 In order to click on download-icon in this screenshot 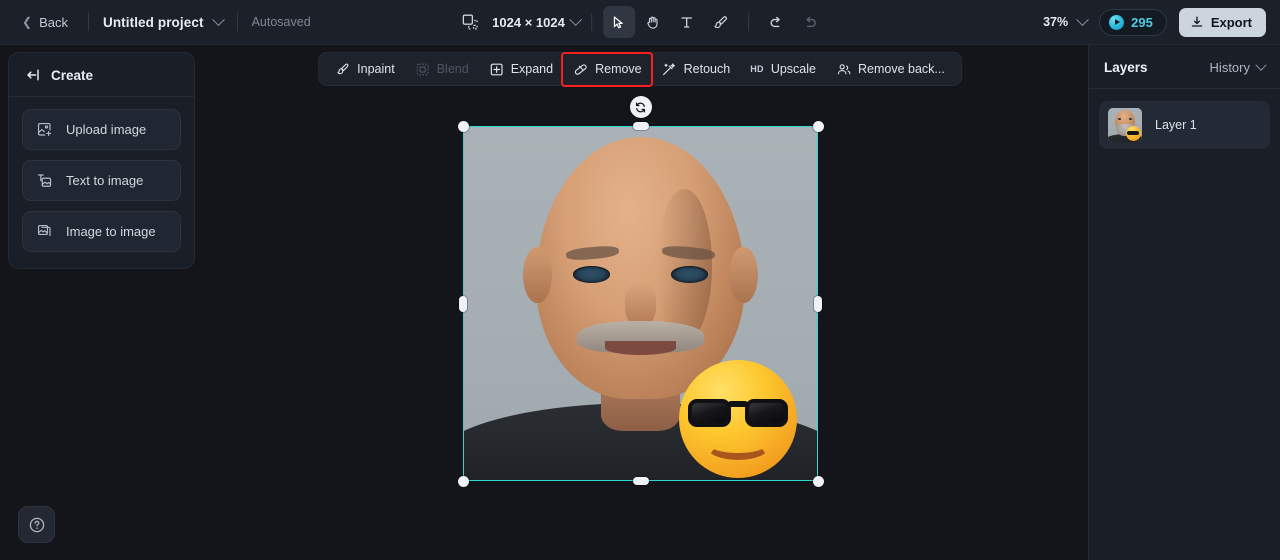, I will do `click(1197, 21)`.